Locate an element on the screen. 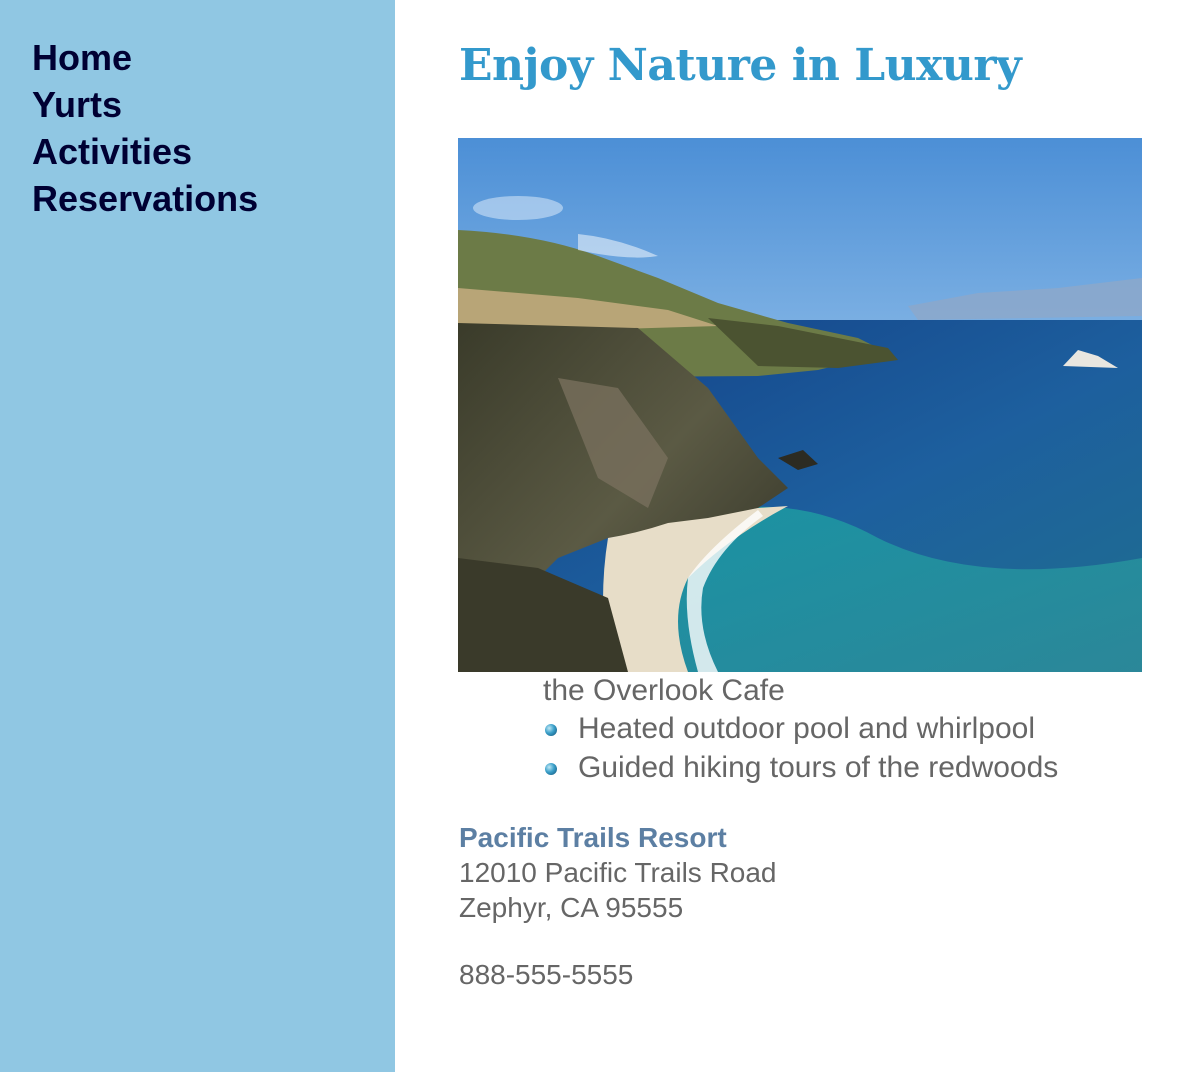 The width and height of the screenshot is (1178, 1072). nav-link-yurts: Yurts is located at coordinates (145, 104).